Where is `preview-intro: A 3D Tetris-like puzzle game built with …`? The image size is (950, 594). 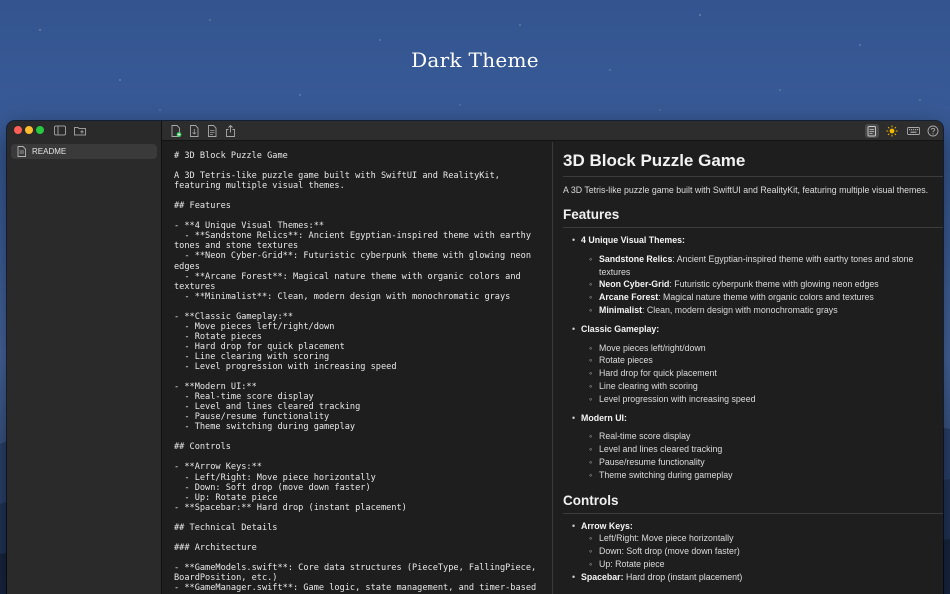
preview-intro: A 3D Tetris-like puzzle game built with … is located at coordinates (746, 190).